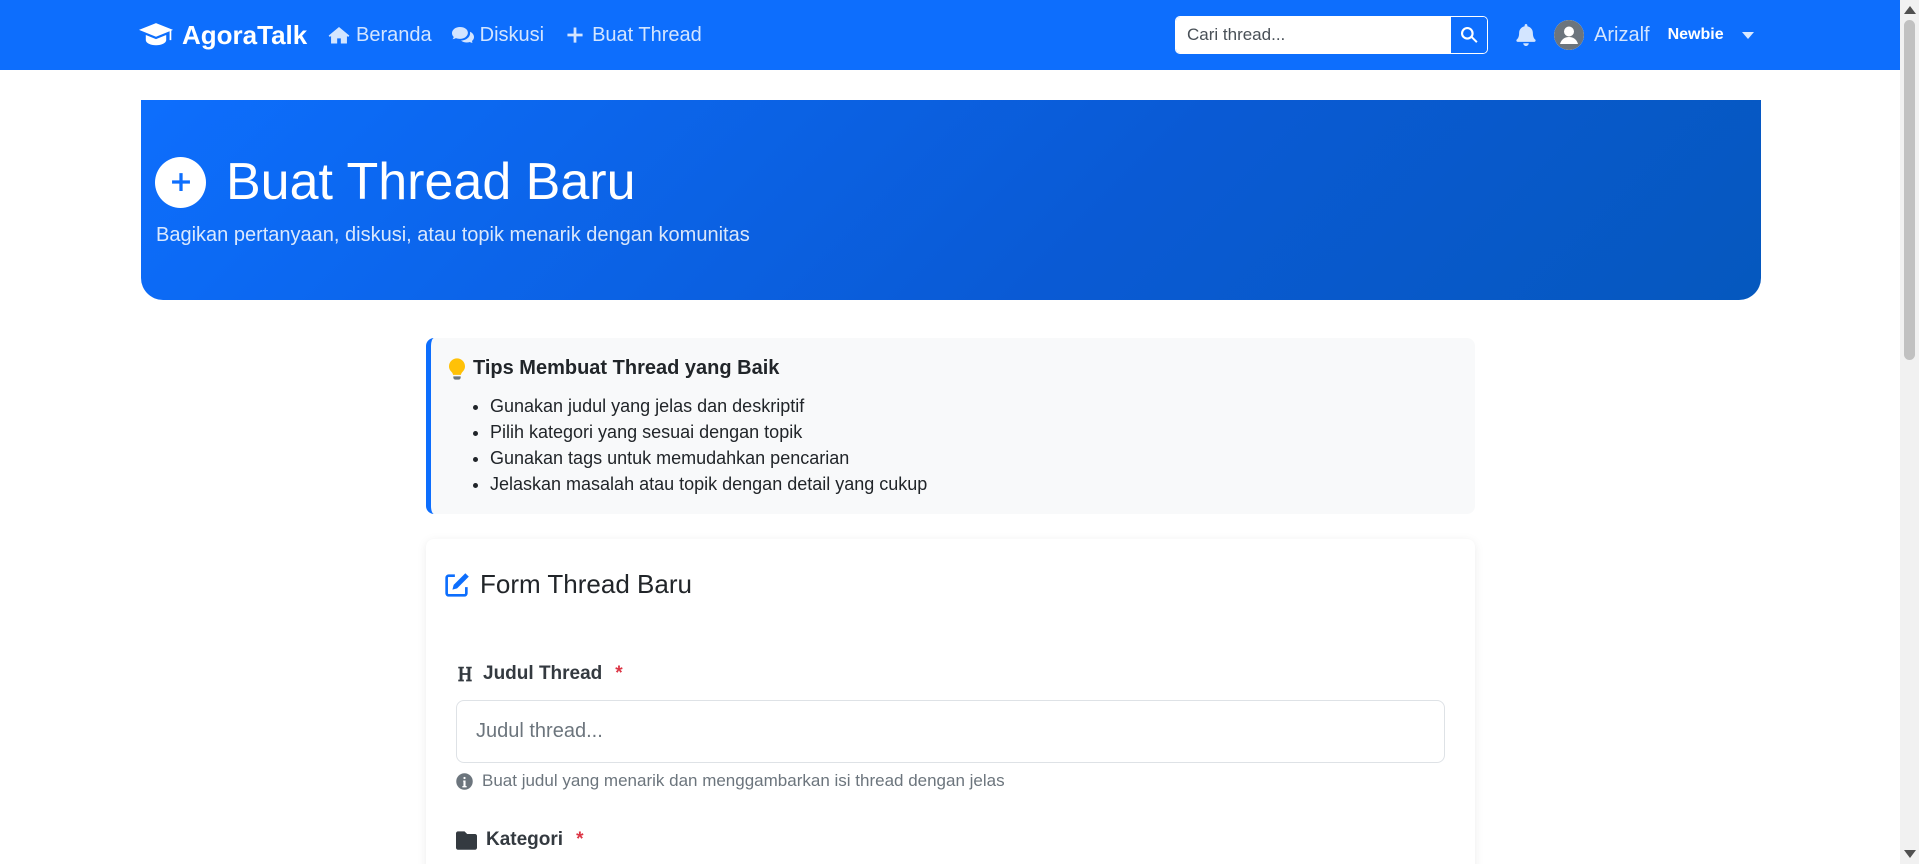 This screenshot has width=1919, height=864. Describe the element at coordinates (1910, 854) in the screenshot. I see `scroll-down-arrow` at that location.